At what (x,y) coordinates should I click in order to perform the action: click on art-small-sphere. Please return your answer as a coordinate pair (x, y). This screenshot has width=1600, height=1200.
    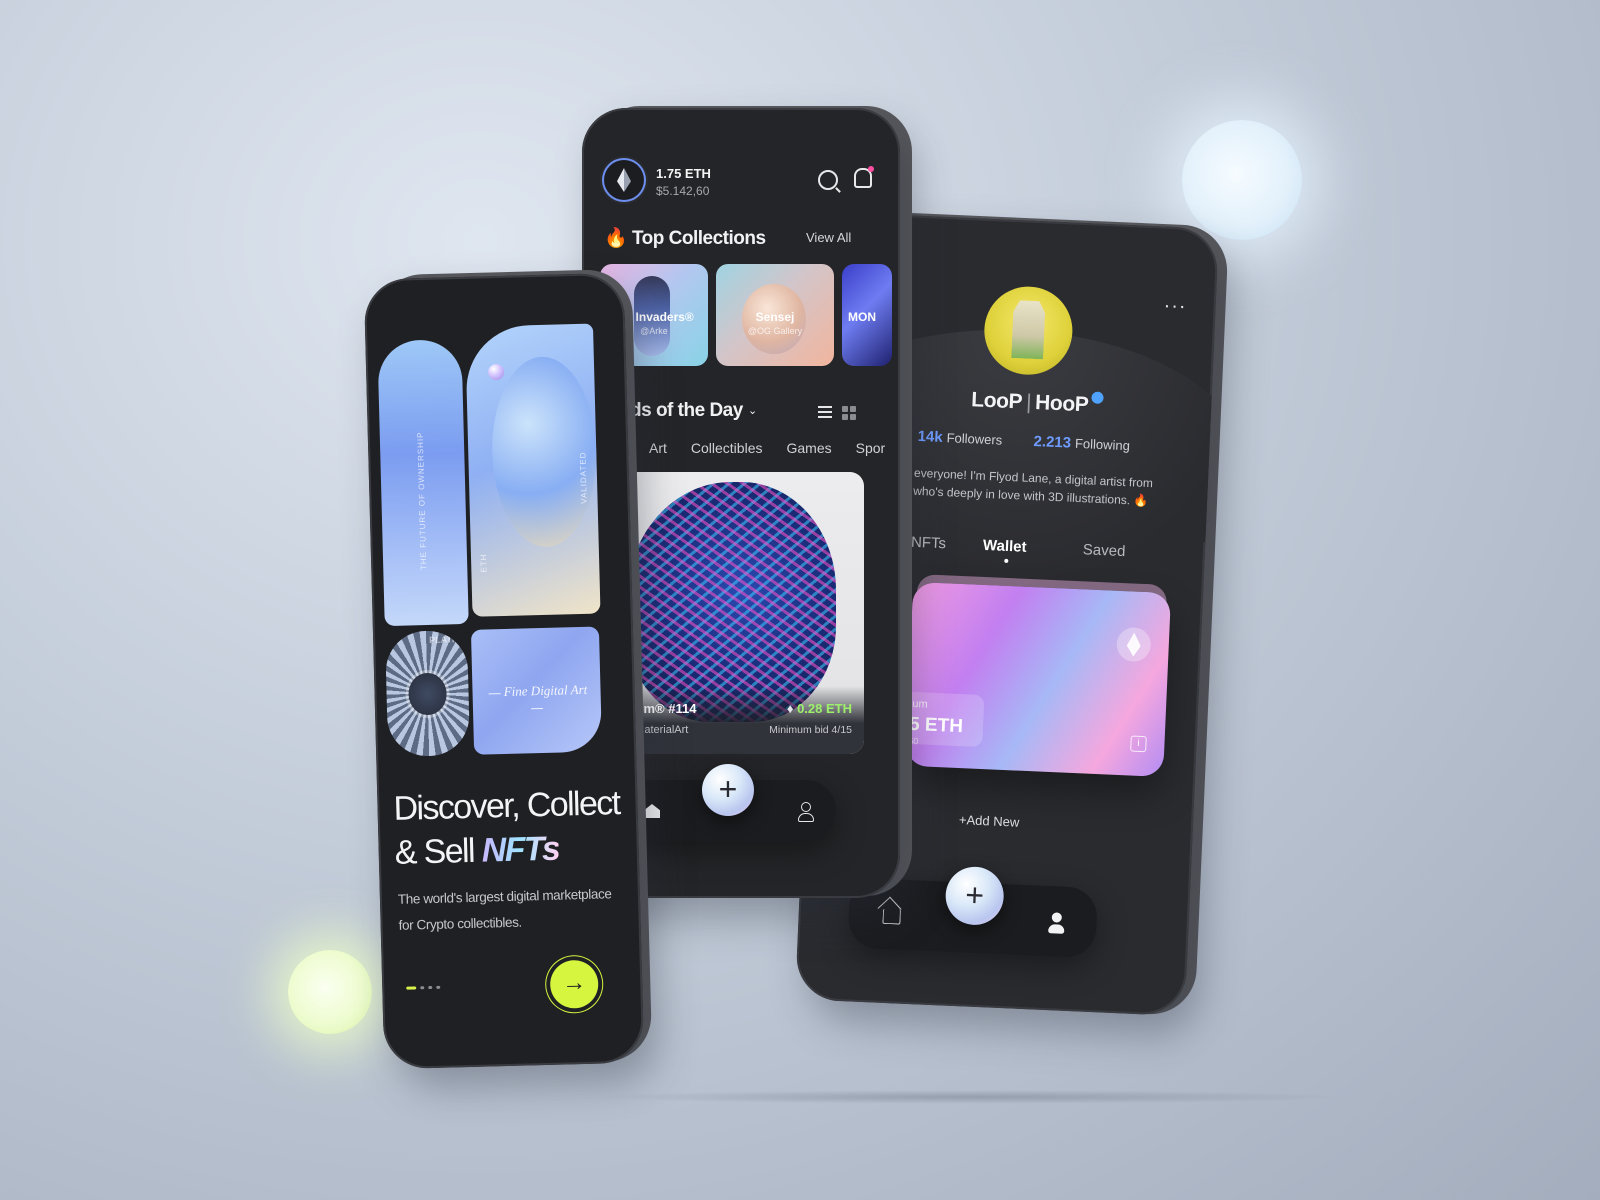
    Looking at the image, I should click on (496, 372).